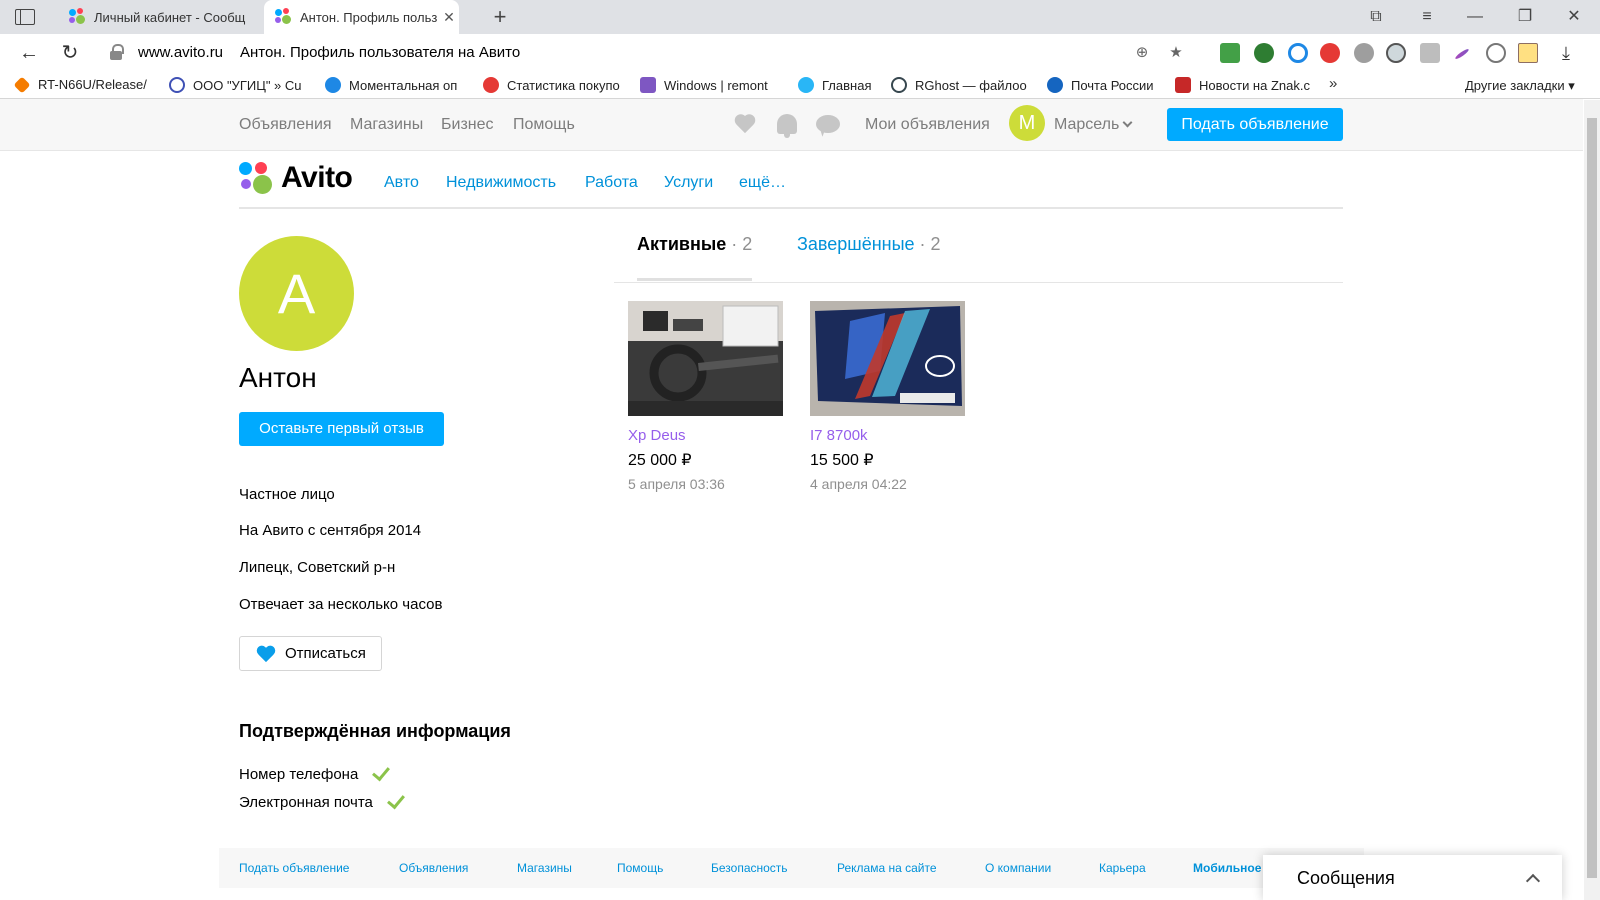  What do you see at coordinates (1298, 53) in the screenshot?
I see `vpn-extension-icon` at bounding box center [1298, 53].